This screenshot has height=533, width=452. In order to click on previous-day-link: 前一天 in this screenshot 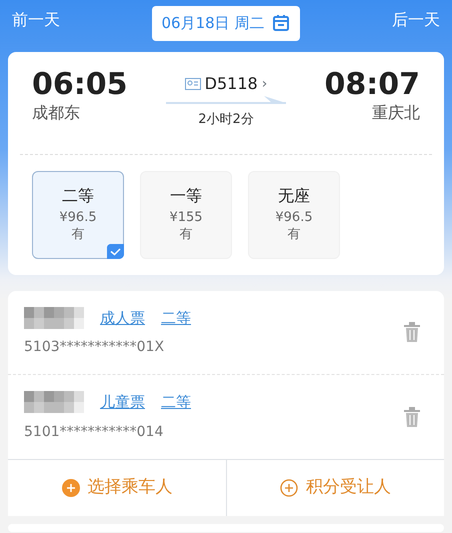, I will do `click(36, 20)`.